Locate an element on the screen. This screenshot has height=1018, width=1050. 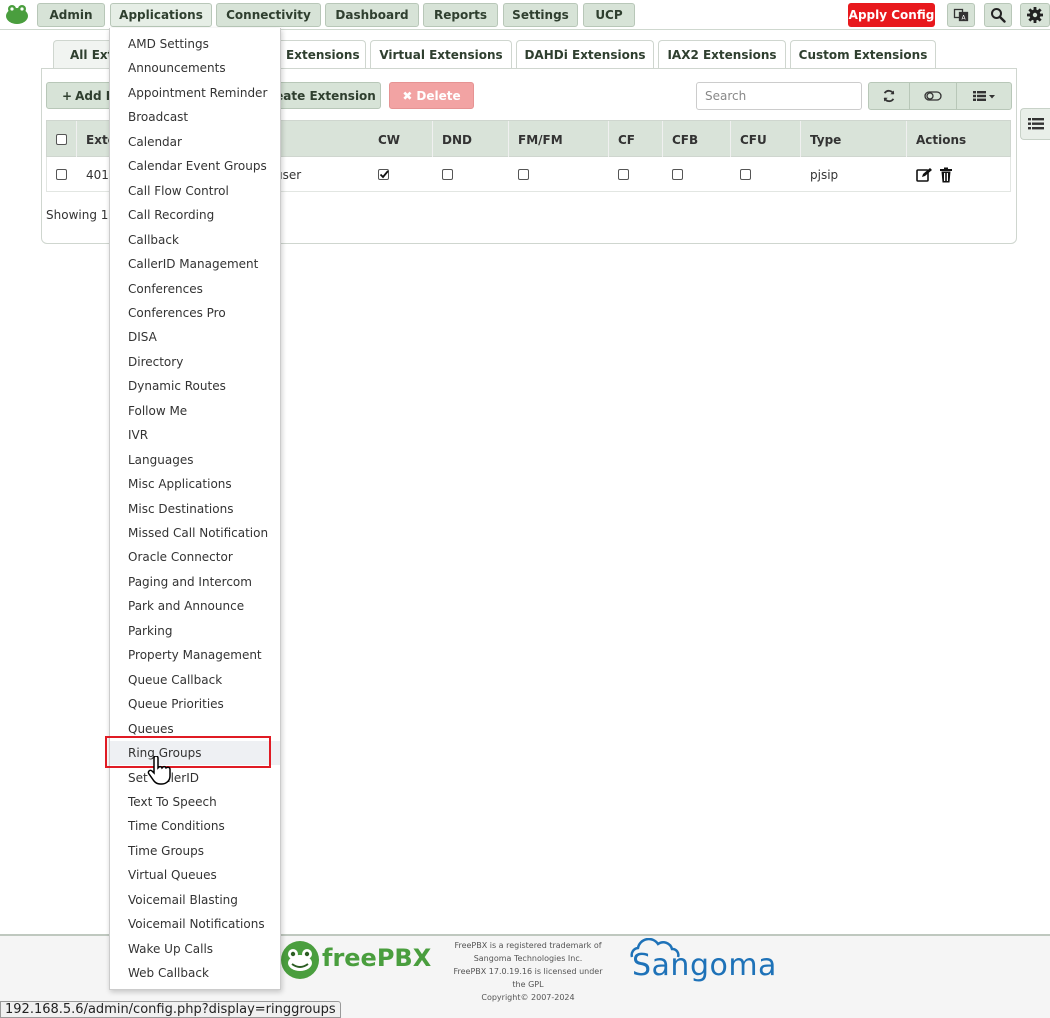
menu-item-callerid-management: CallerID Management is located at coordinates (195, 264).